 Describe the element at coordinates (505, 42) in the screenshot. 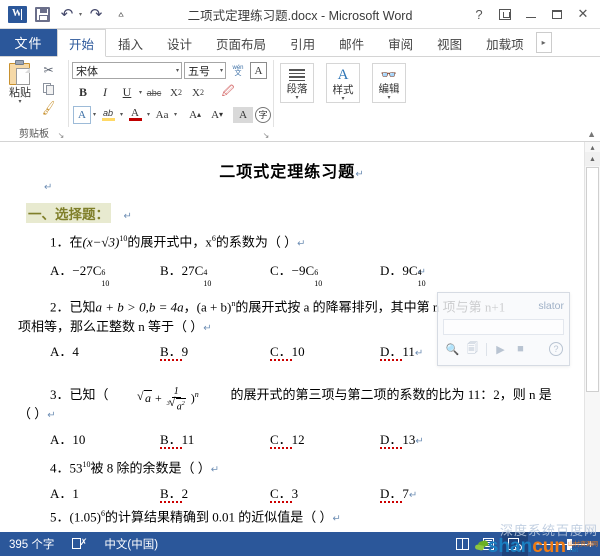

I see `tab-addins: 加载项` at that location.